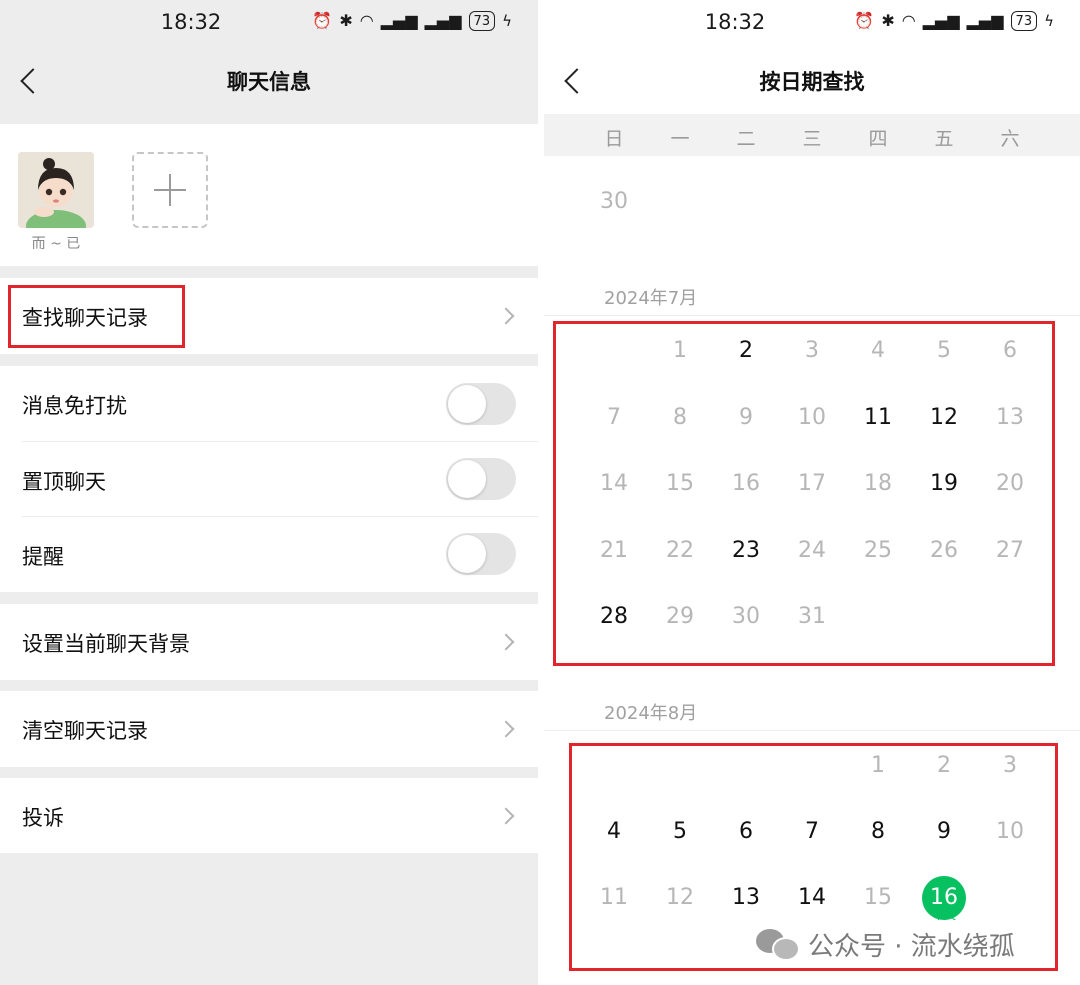  What do you see at coordinates (106, 644) in the screenshot?
I see `chat-background-label: 设置当前聊天背景` at bounding box center [106, 644].